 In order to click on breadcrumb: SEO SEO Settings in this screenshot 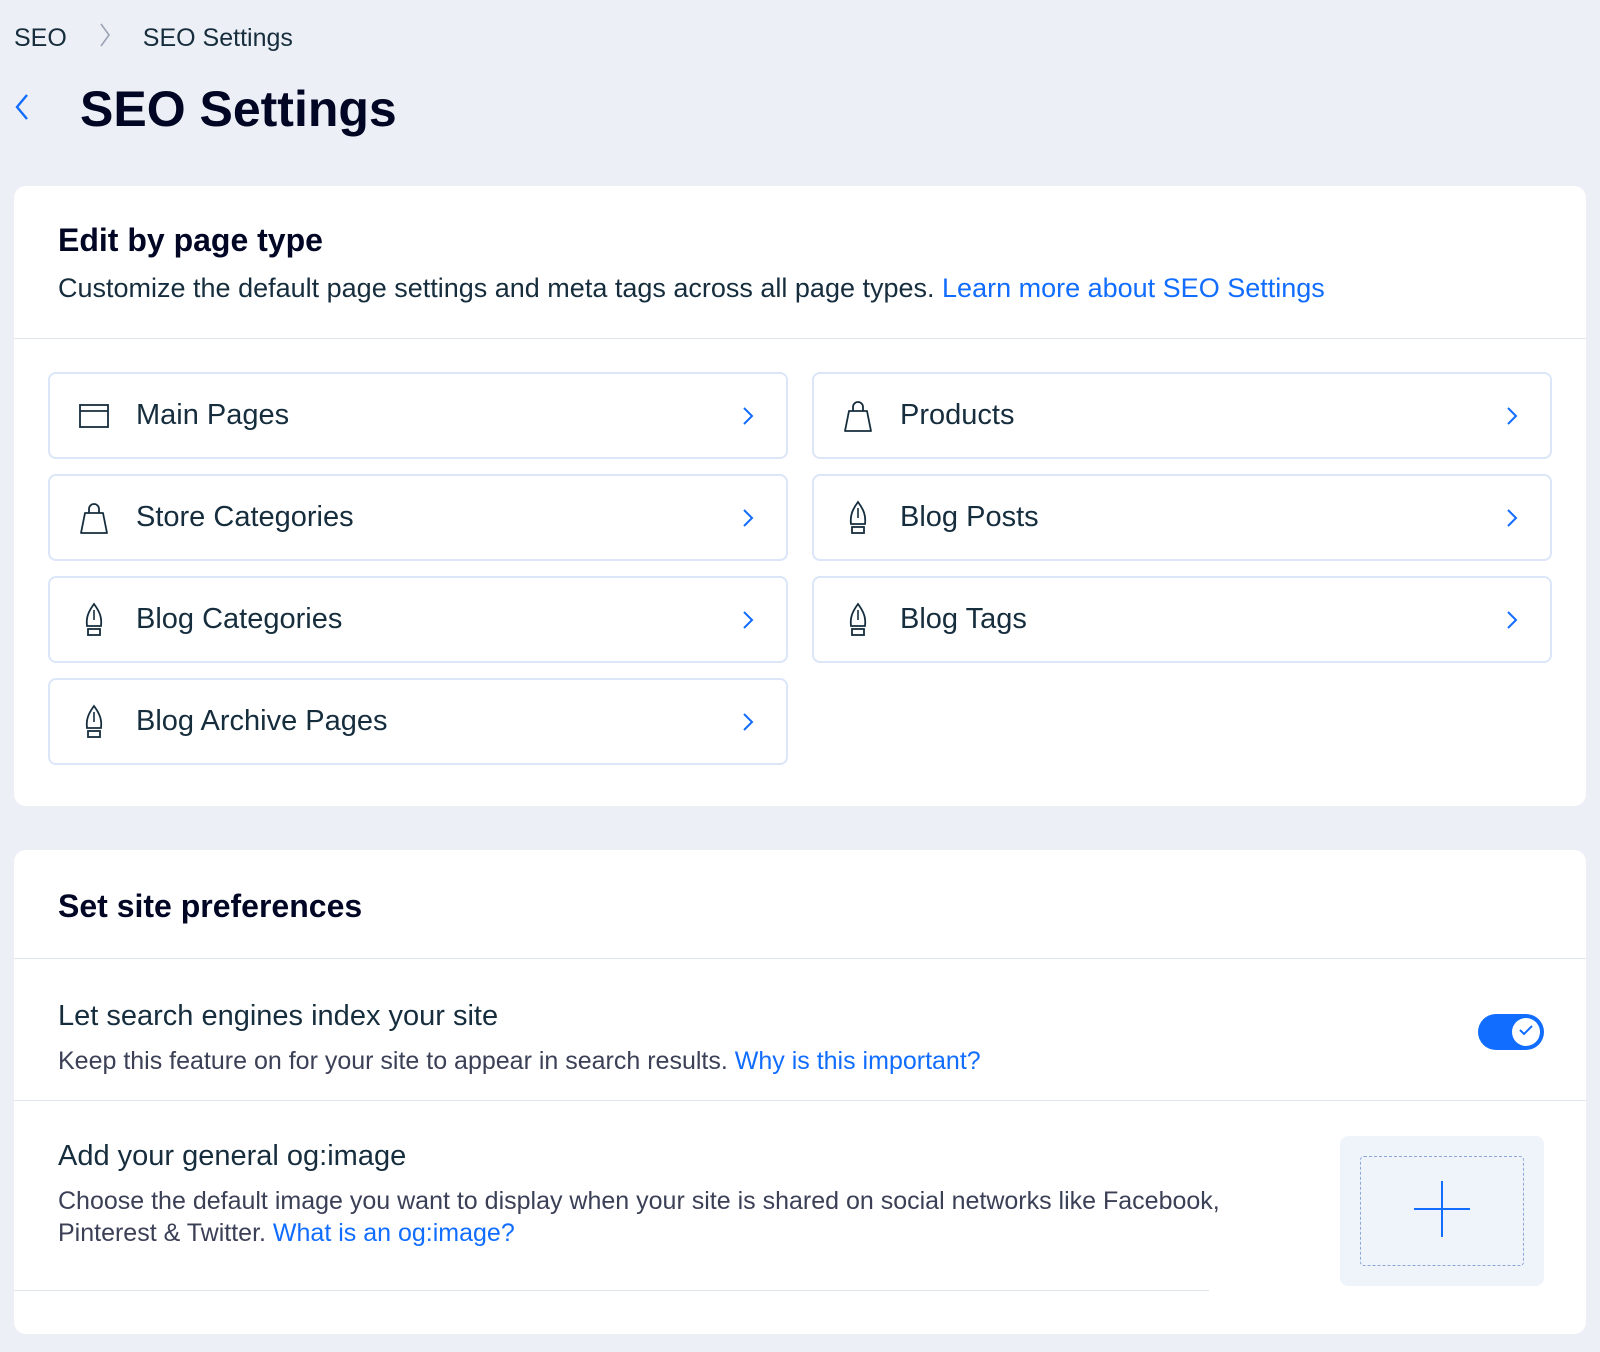, I will do `click(153, 38)`.